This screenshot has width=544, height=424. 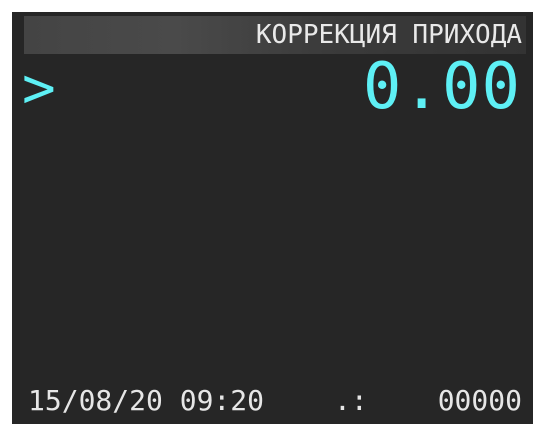 What do you see at coordinates (146, 400) in the screenshot?
I see `date-time: 15/08/20 09:20` at bounding box center [146, 400].